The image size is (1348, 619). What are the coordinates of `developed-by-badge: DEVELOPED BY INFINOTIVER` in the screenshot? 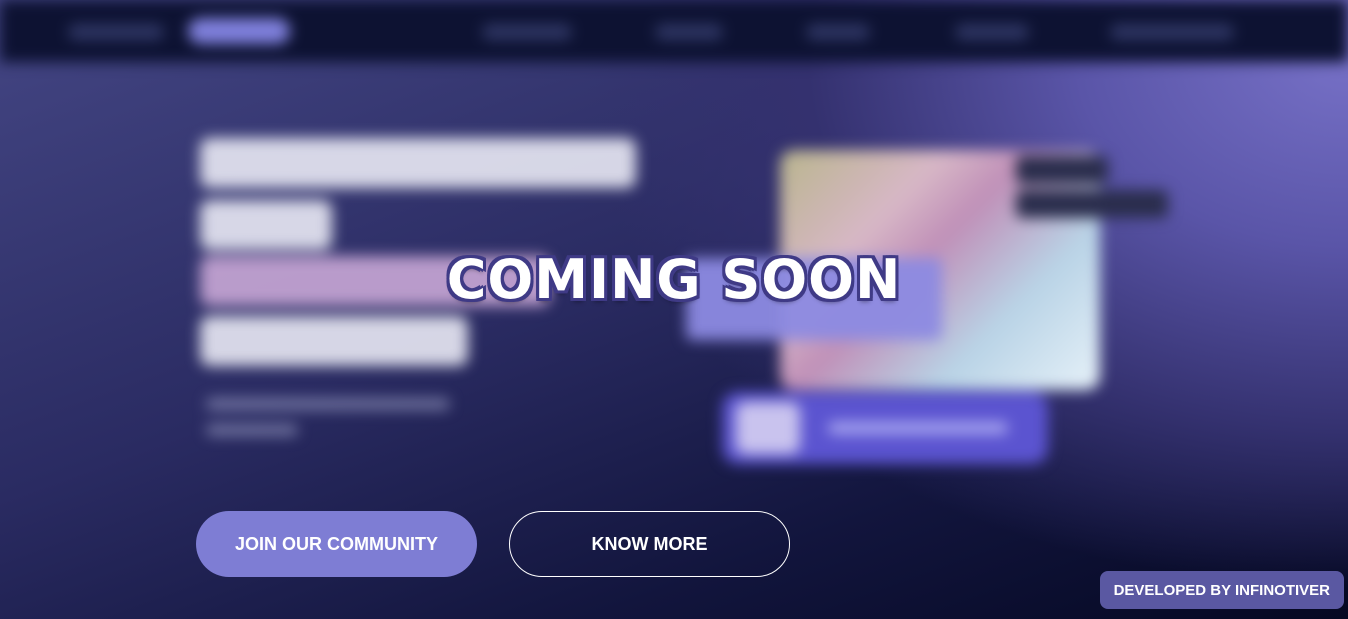 It's located at (1221, 590).